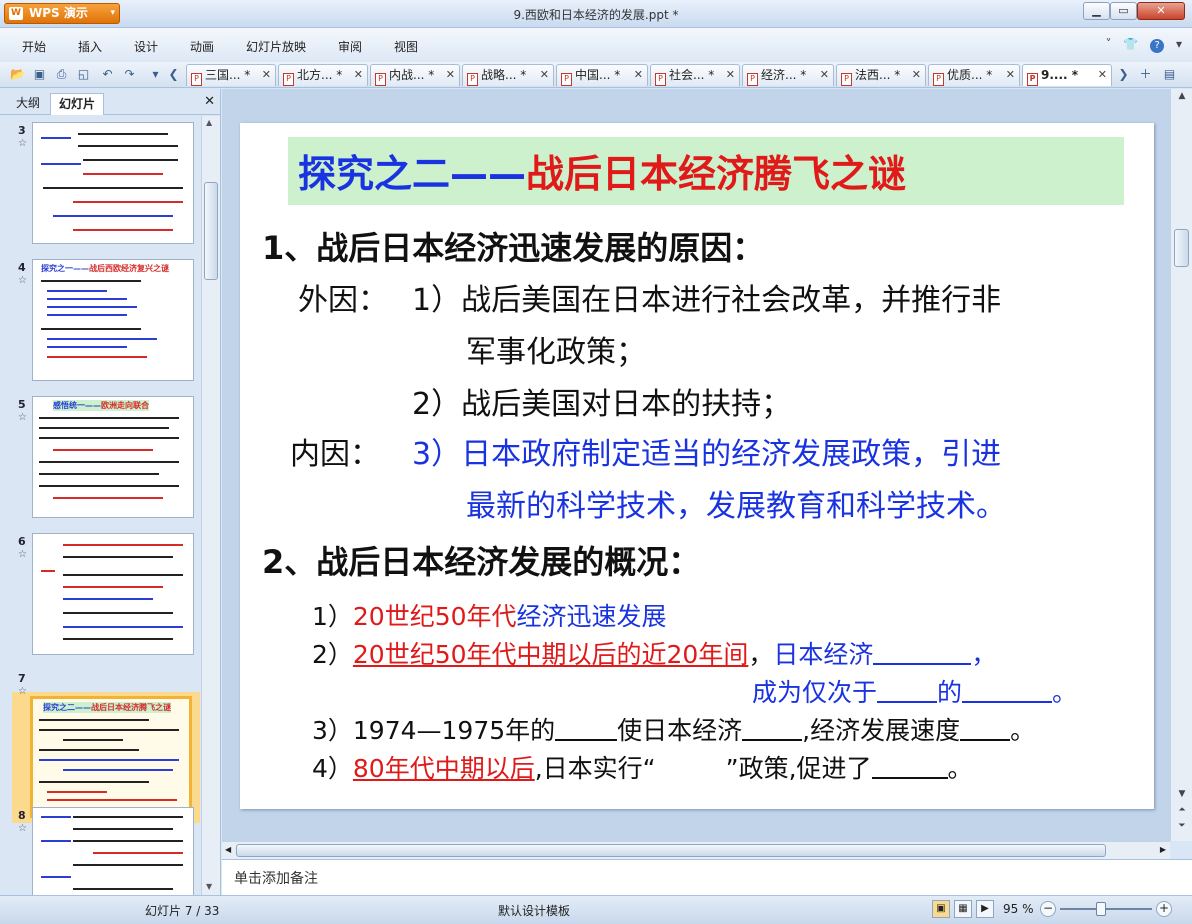 The image size is (1192, 924). Describe the element at coordinates (323, 75) in the screenshot. I see `doc-tab-2: P 北方... * ✕` at that location.